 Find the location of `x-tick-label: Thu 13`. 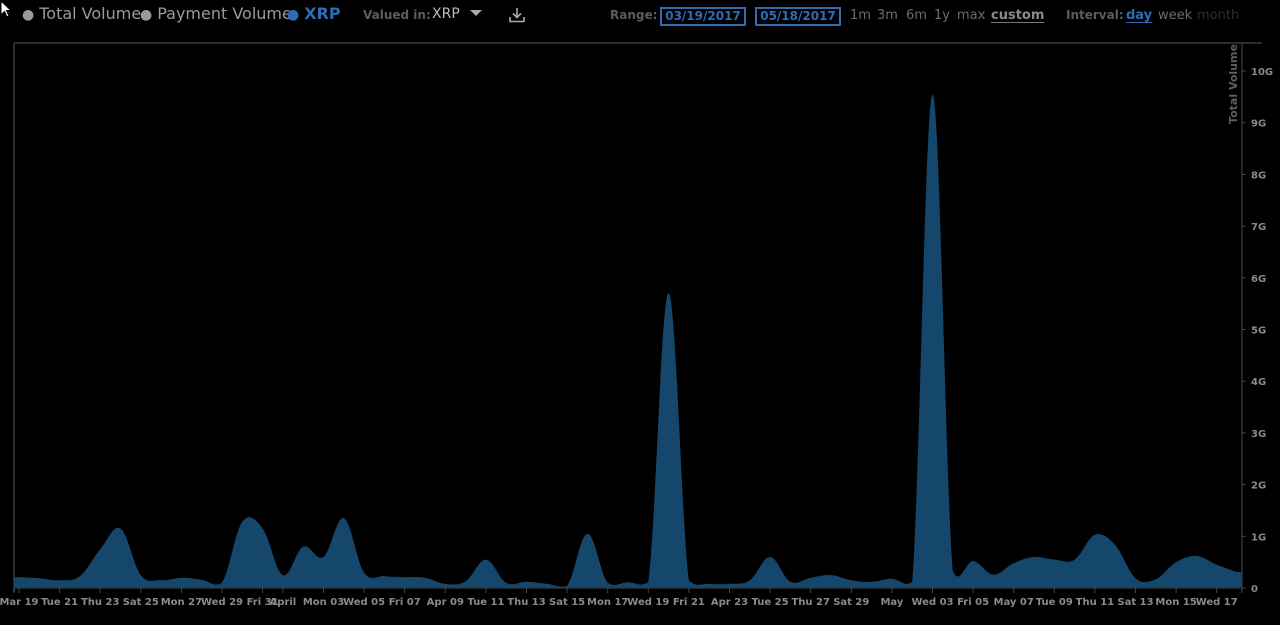

x-tick-label: Thu 13 is located at coordinates (526, 602).